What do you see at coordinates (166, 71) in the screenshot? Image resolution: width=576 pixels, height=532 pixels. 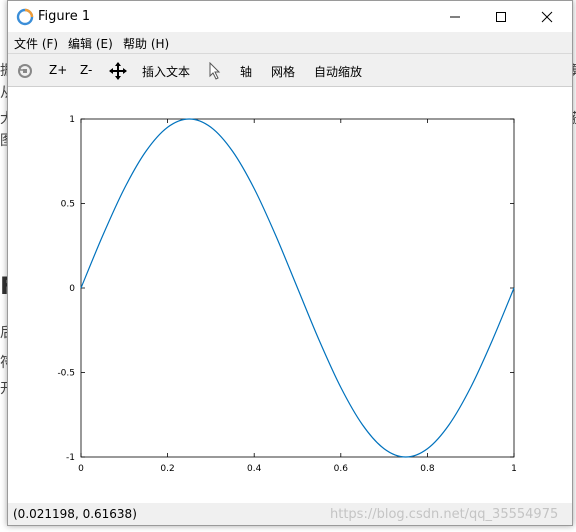 I see `insert-text-button: 插入文本` at bounding box center [166, 71].